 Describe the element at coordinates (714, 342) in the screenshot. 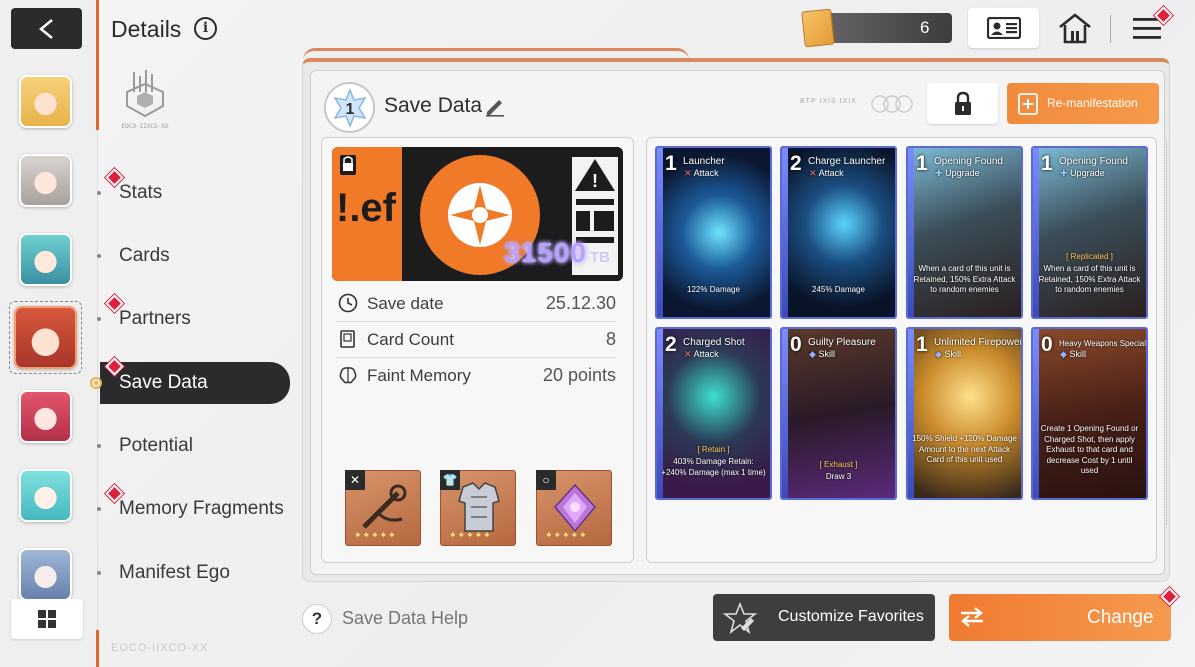

I see `card-name: Charged Shot` at that location.